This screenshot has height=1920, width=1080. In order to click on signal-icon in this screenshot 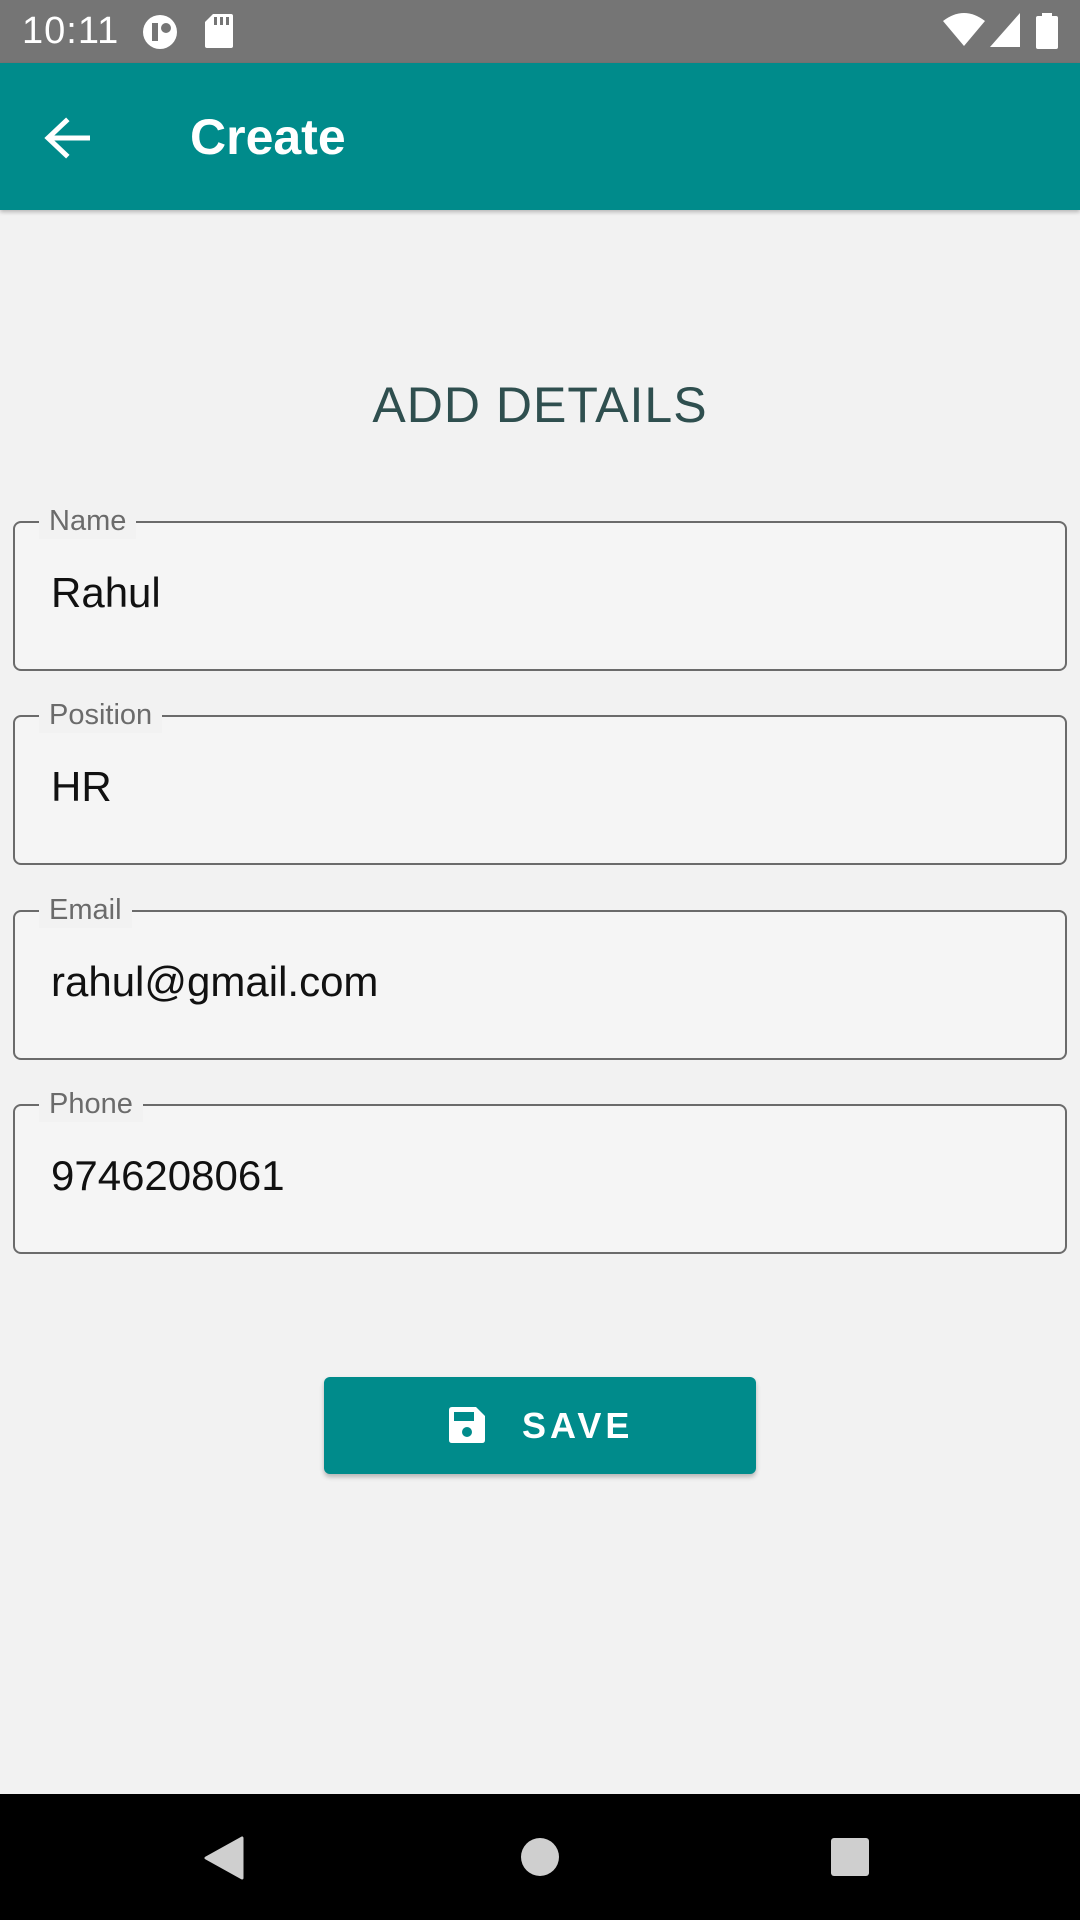, I will do `click(1005, 32)`.